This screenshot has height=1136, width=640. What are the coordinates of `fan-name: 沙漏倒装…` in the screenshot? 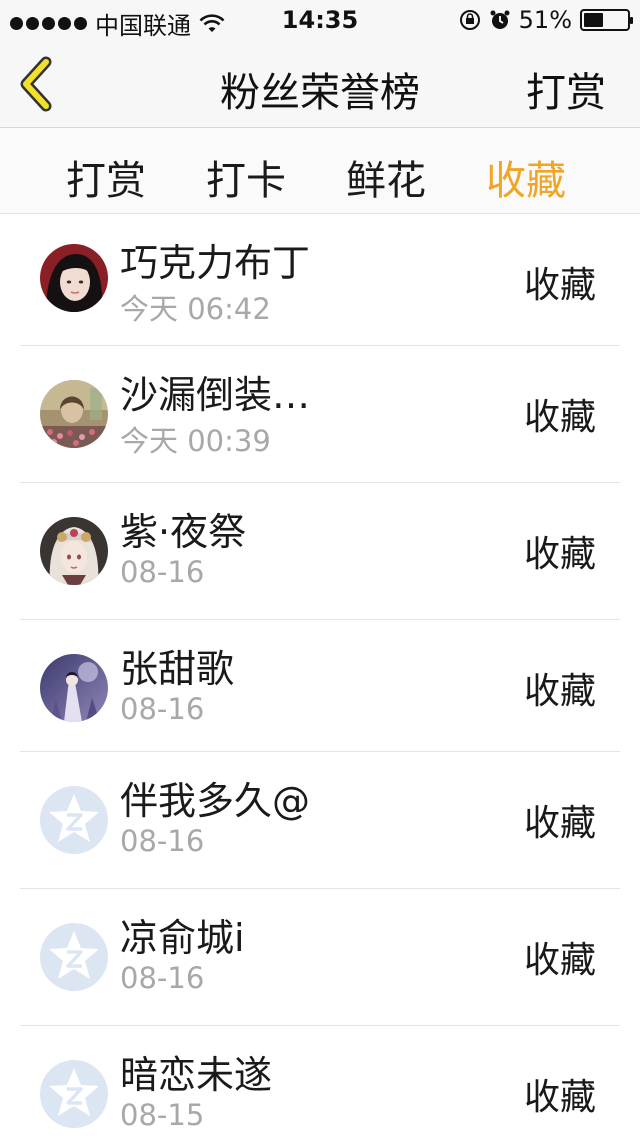 It's located at (215, 395).